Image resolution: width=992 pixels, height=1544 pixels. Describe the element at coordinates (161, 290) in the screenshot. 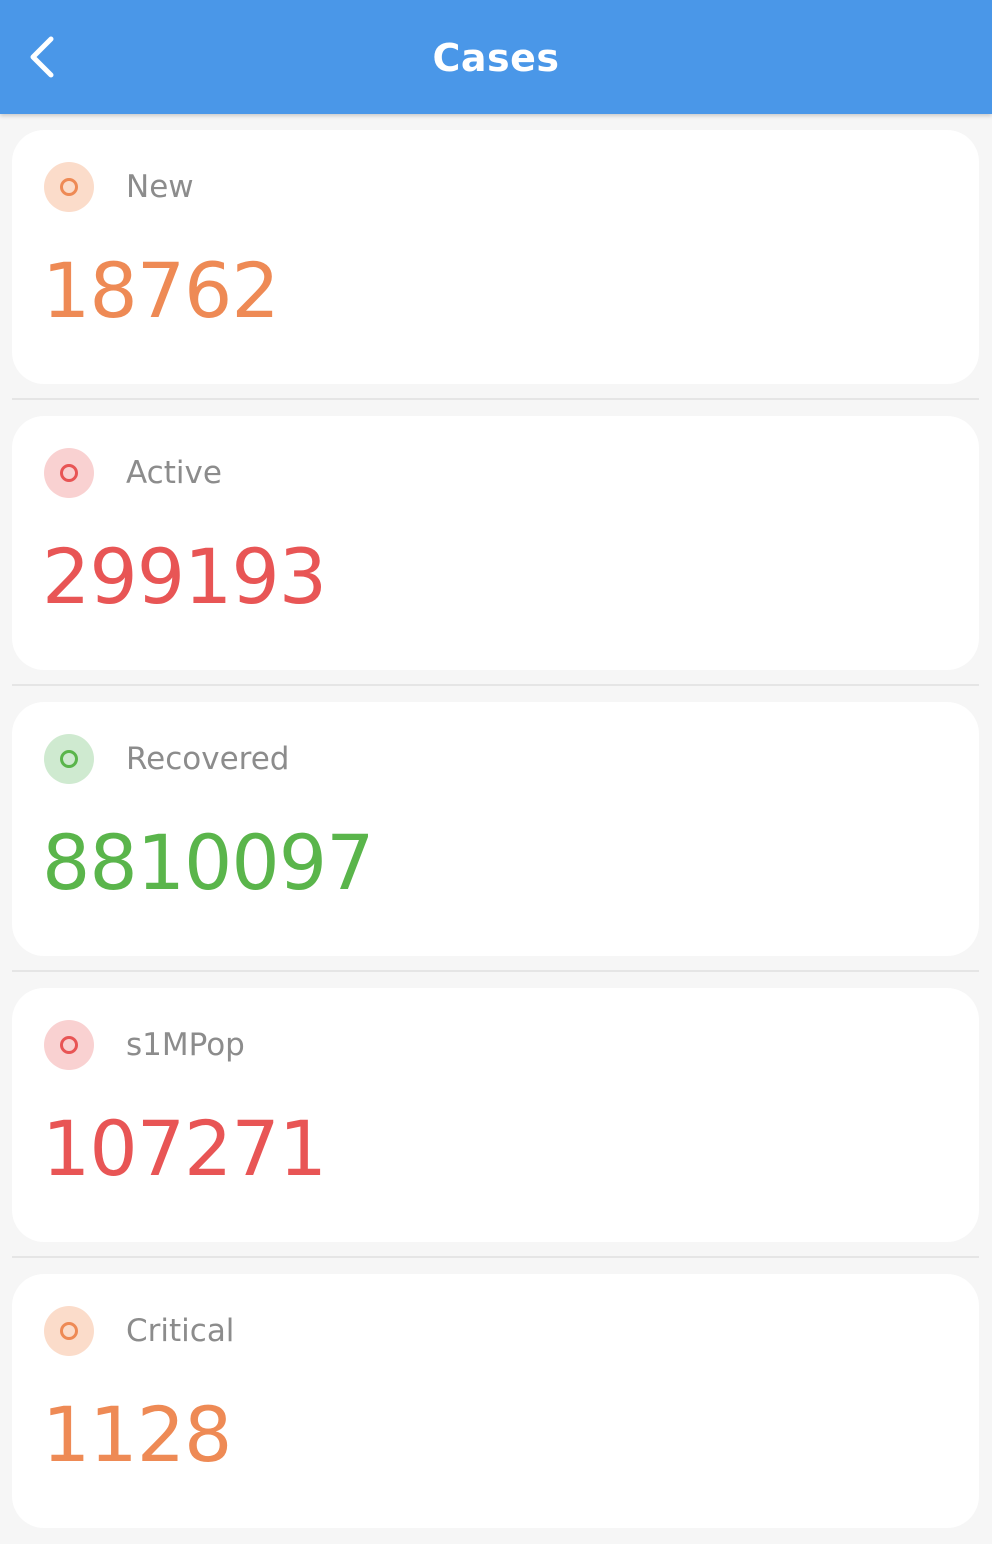

I see `stat-value: 18762` at that location.